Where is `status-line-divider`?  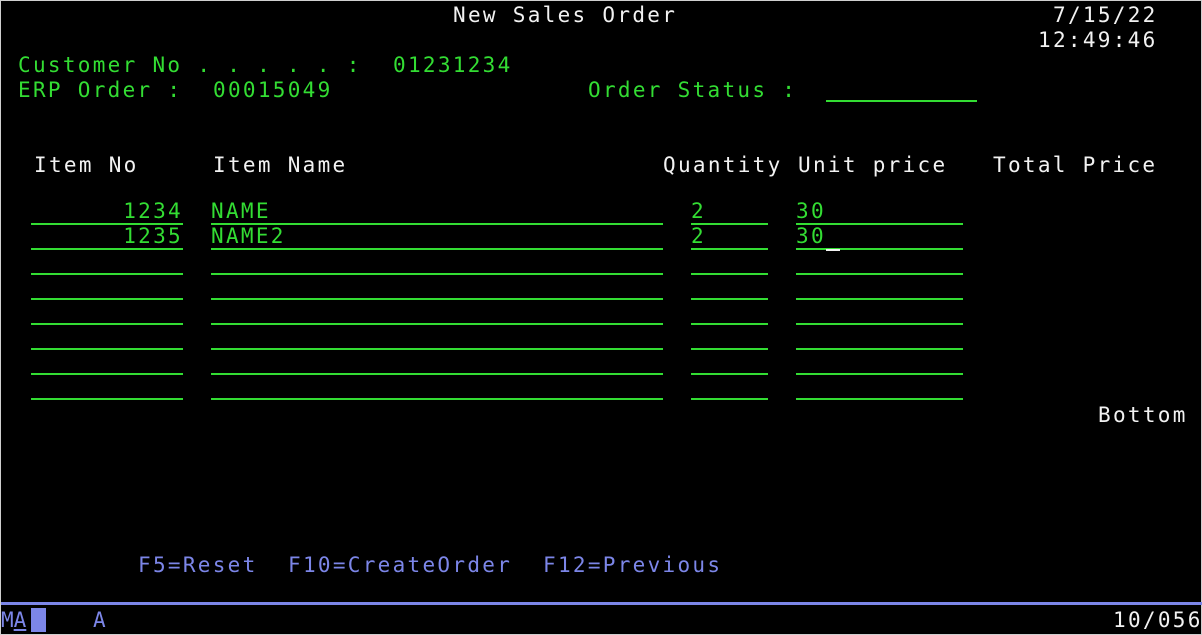
status-line-divider is located at coordinates (601, 603).